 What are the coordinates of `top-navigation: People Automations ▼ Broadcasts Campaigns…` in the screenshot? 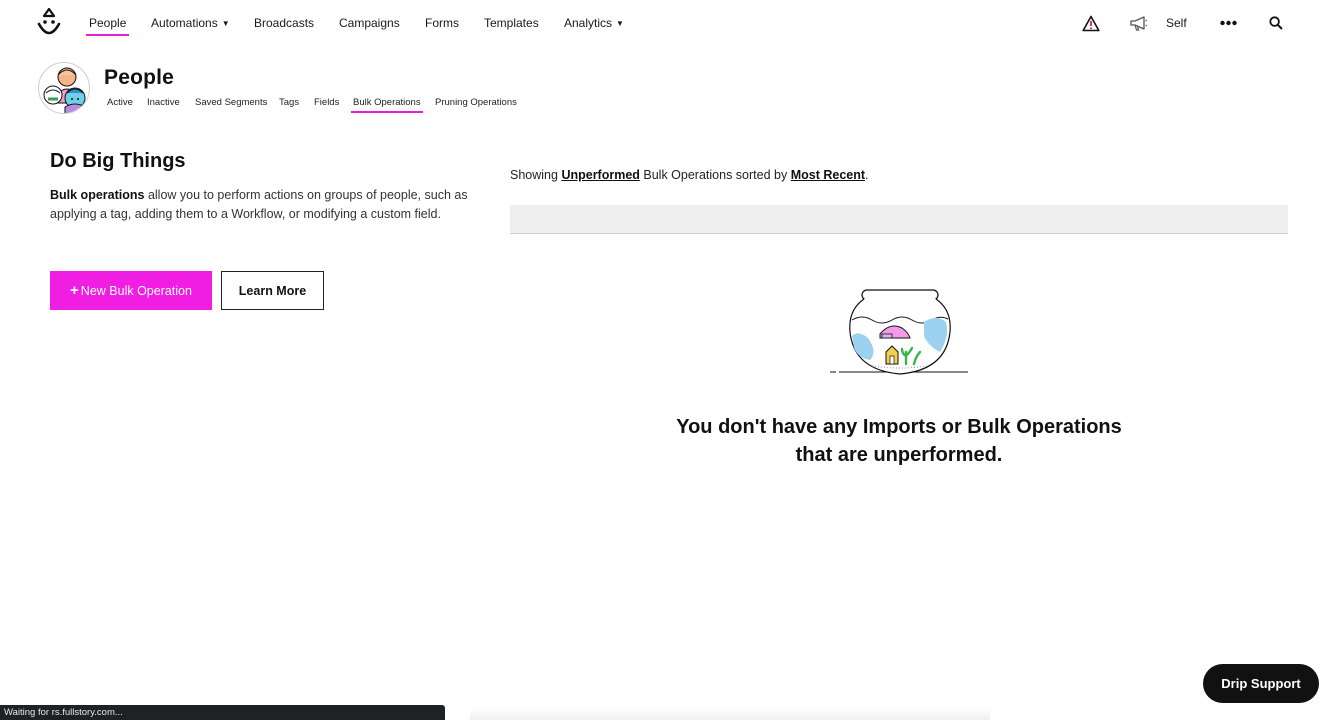 It's located at (669, 24).